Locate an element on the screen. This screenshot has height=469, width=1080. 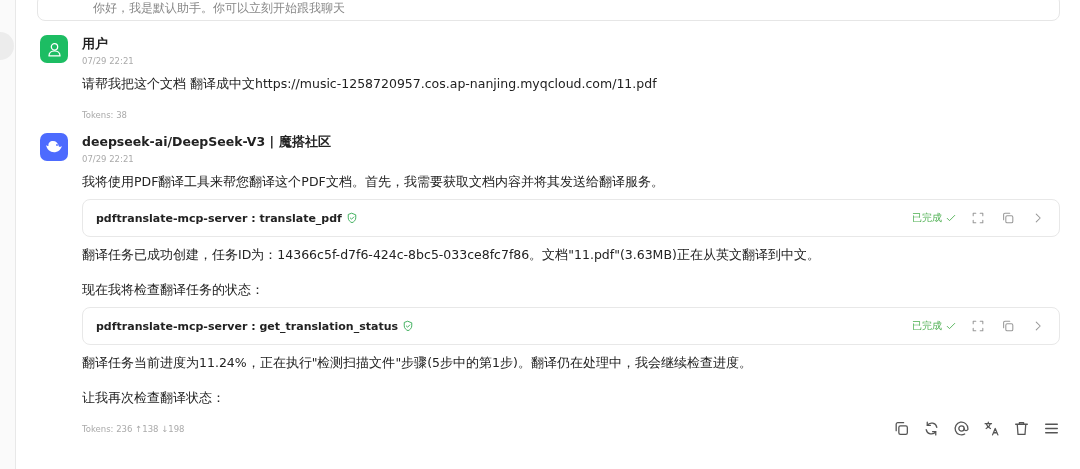
at-icon is located at coordinates (961, 428).